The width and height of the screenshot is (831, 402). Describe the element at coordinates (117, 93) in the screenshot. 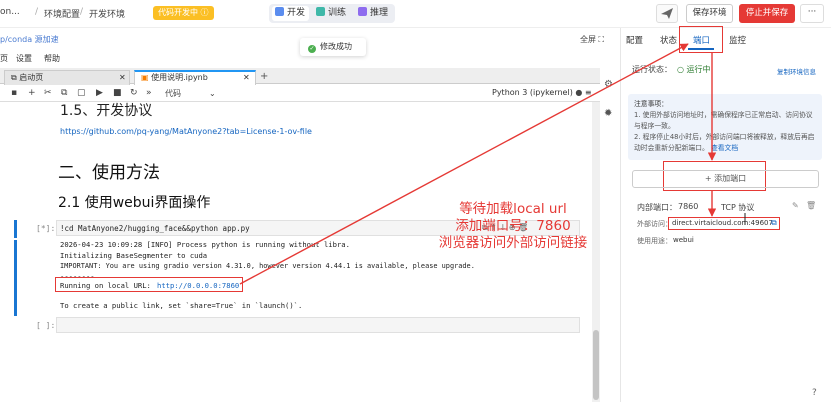

I see `stop-icon: ■` at that location.